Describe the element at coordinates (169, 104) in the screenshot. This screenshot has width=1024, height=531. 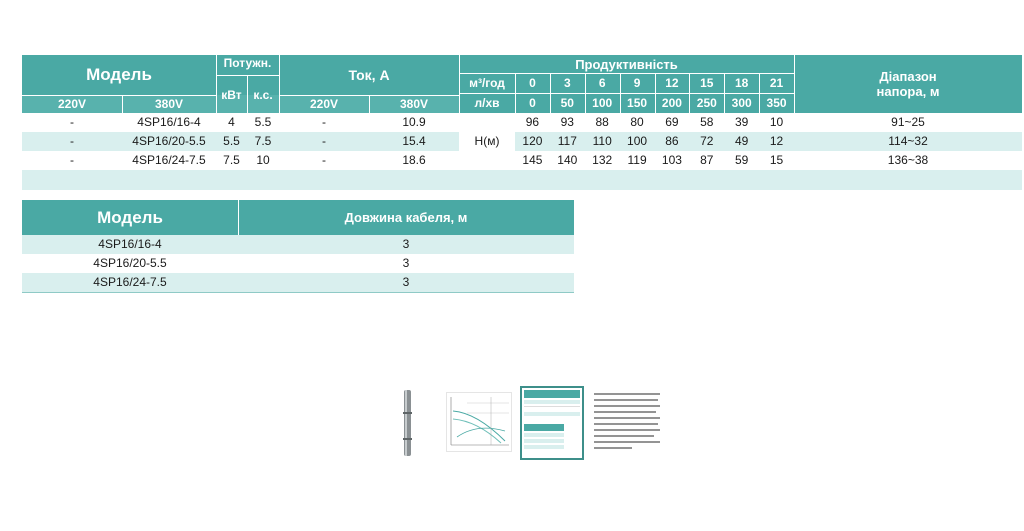
I see `header-380v: 380V` at that location.